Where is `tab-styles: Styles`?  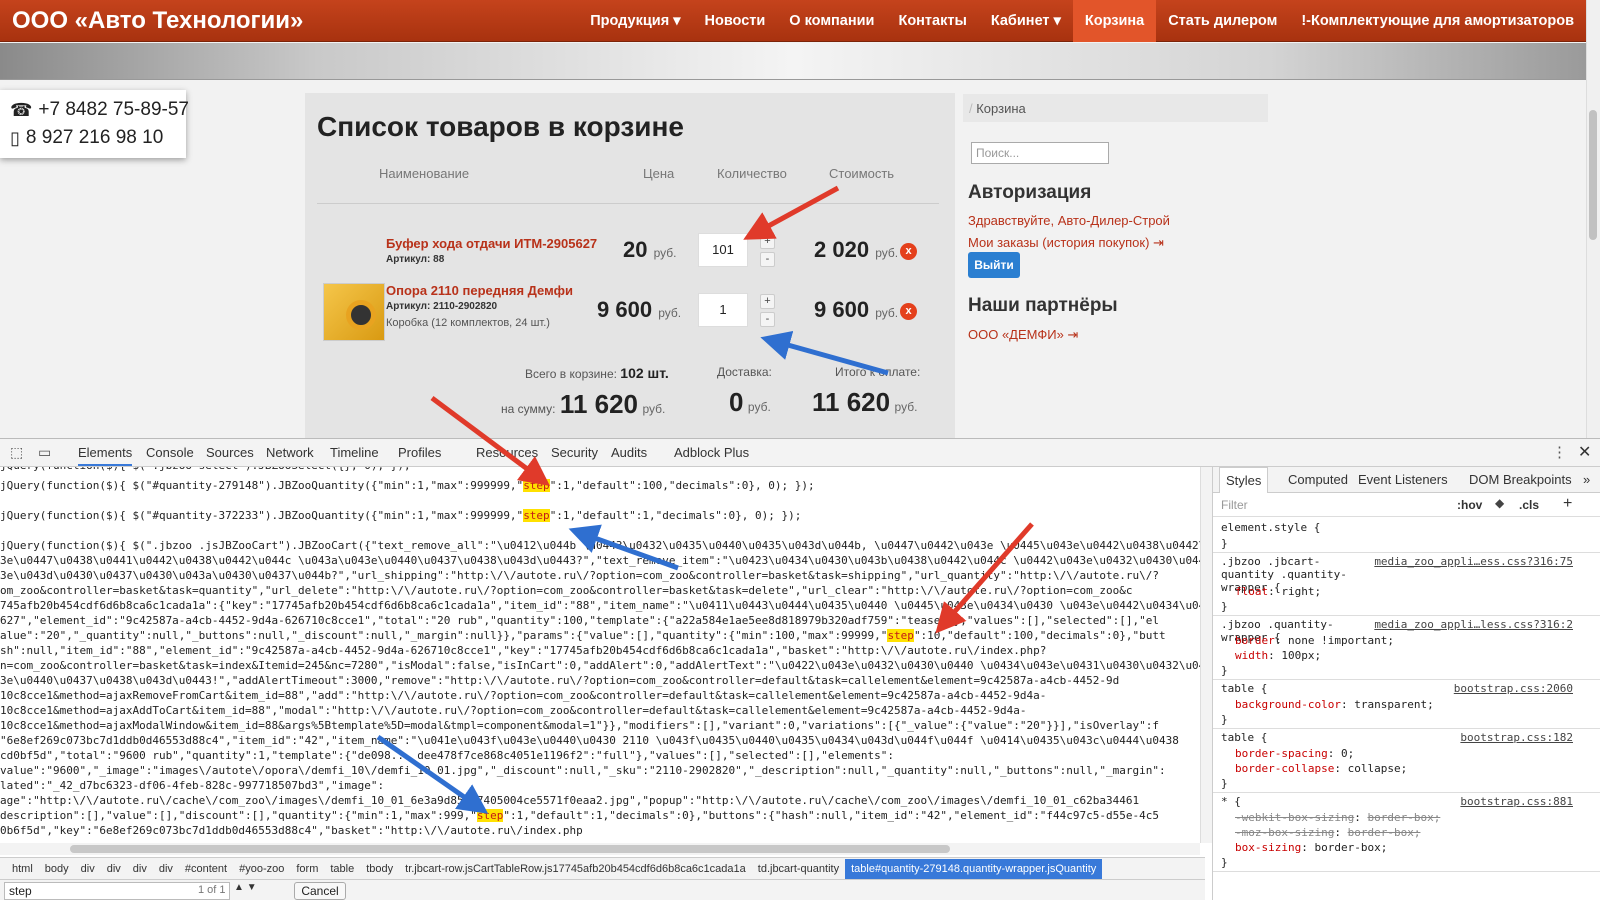 tab-styles: Styles is located at coordinates (1244, 480).